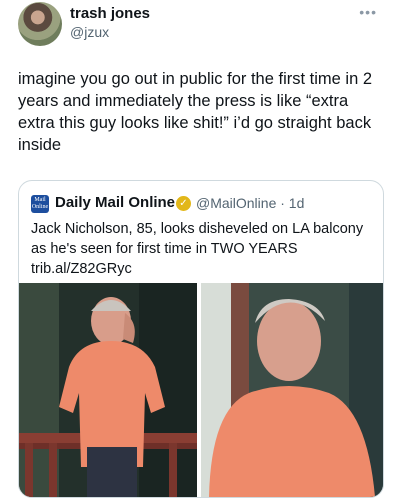  What do you see at coordinates (183, 203) in the screenshot?
I see `gold-verified-badge-icon: ✓` at bounding box center [183, 203].